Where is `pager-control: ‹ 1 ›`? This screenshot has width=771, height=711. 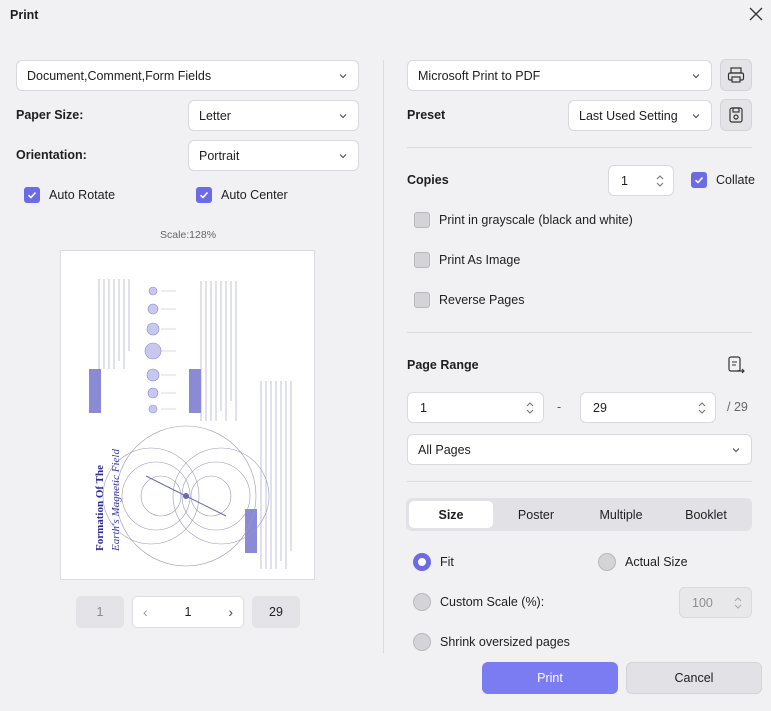 pager-control: ‹ 1 › is located at coordinates (188, 612).